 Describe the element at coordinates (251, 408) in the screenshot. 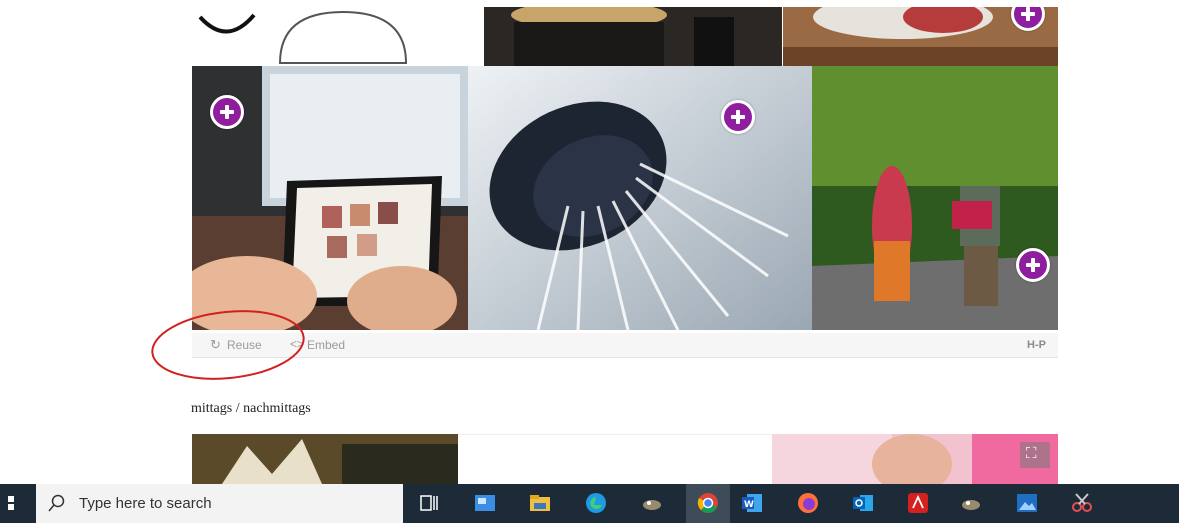

I see `section-title: mittags / nachmittags` at that location.